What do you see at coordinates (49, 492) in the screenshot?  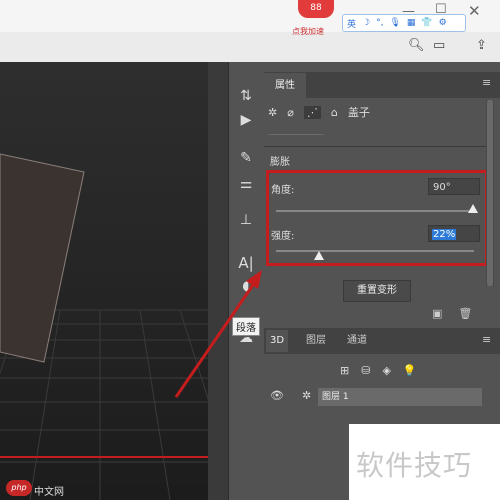 I see `php-site-label: 中文网` at bounding box center [49, 492].